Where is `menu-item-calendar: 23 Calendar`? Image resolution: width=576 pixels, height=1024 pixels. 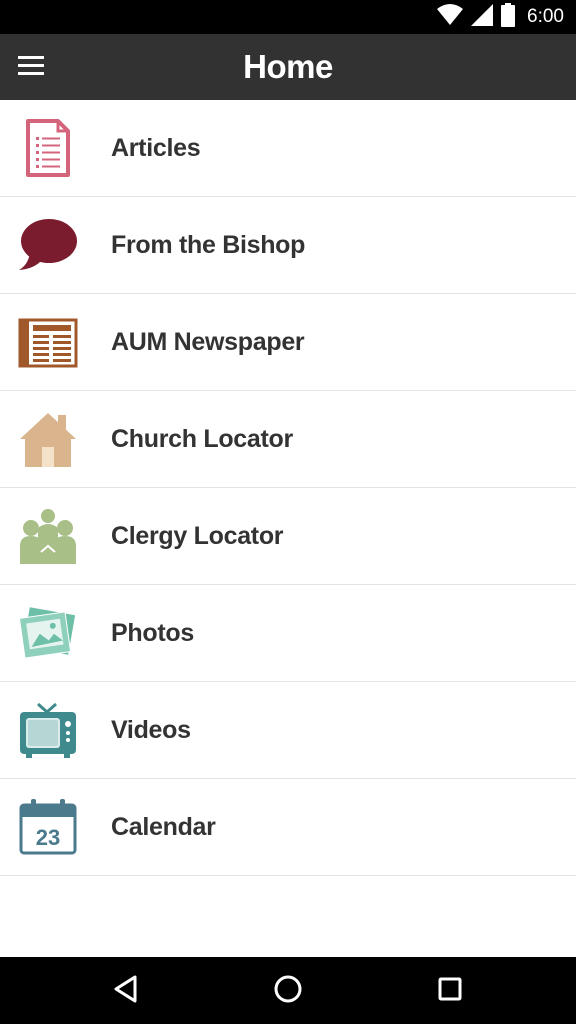 menu-item-calendar: 23 Calendar is located at coordinates (288, 827).